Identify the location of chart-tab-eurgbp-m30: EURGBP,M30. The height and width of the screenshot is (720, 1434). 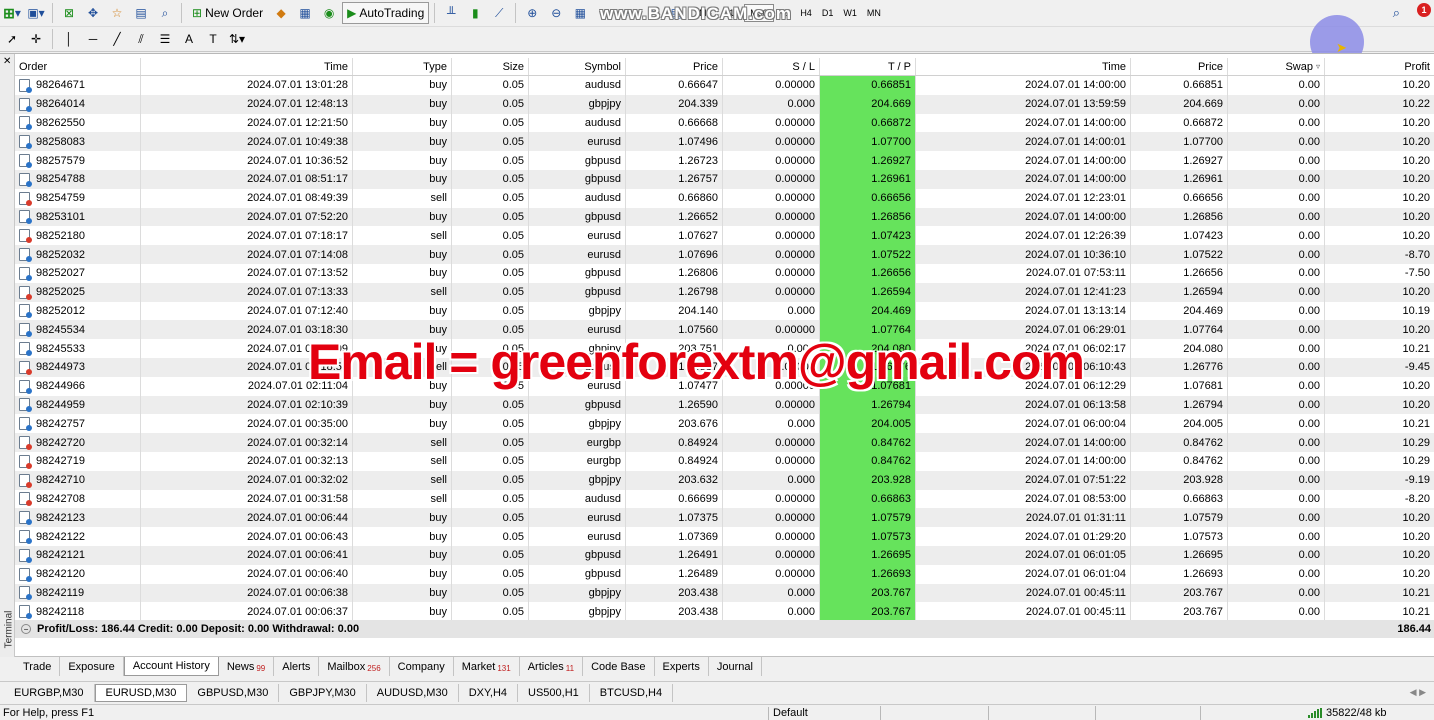
(49, 692).